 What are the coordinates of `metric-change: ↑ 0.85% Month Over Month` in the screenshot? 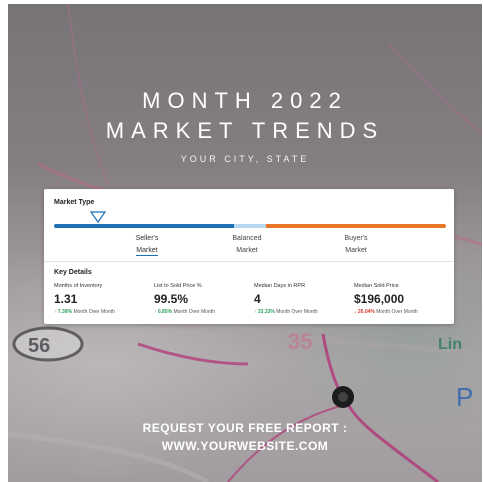 It's located at (184, 312).